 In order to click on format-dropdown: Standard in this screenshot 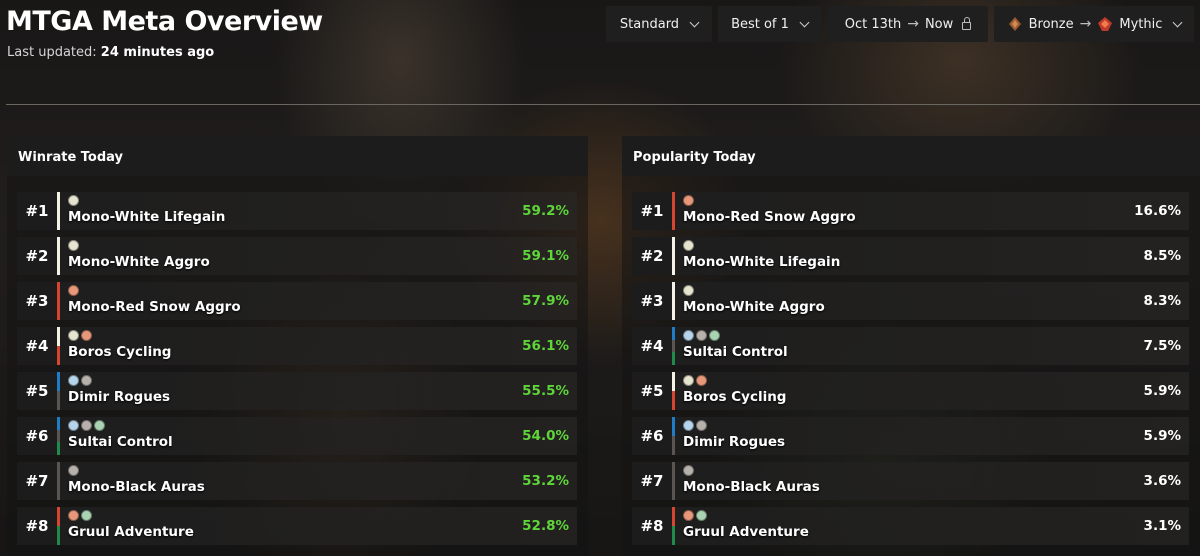, I will do `click(659, 24)`.